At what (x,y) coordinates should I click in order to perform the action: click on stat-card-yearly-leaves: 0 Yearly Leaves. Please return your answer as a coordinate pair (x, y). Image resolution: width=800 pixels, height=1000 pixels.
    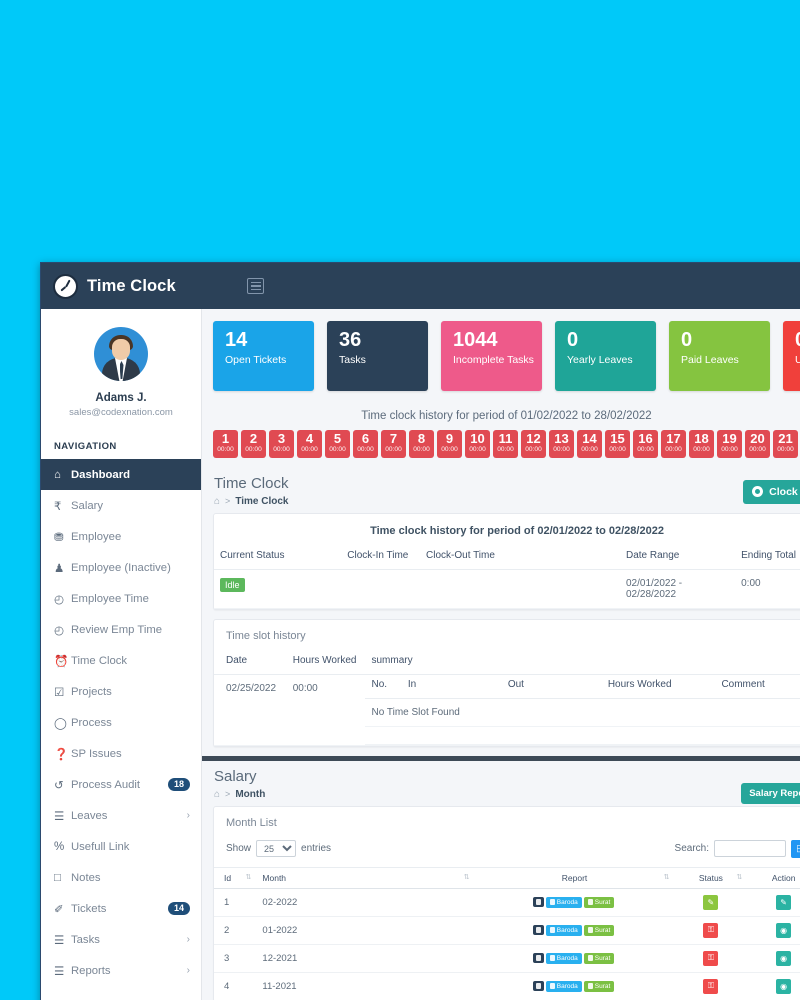
    Looking at the image, I should click on (605, 356).